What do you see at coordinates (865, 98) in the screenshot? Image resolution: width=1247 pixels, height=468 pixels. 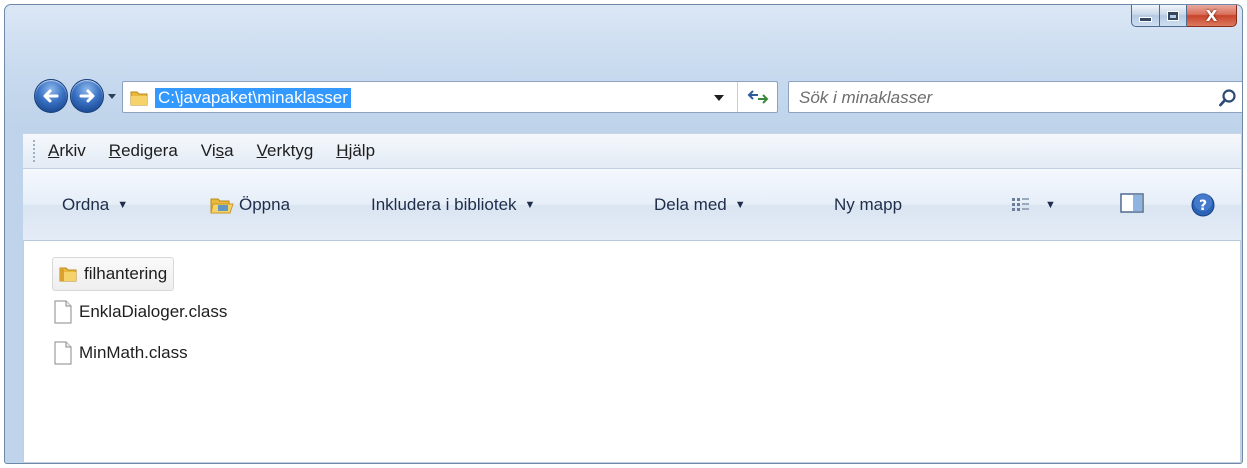 I see `search-placeholder: Sök i minaklasser` at bounding box center [865, 98].